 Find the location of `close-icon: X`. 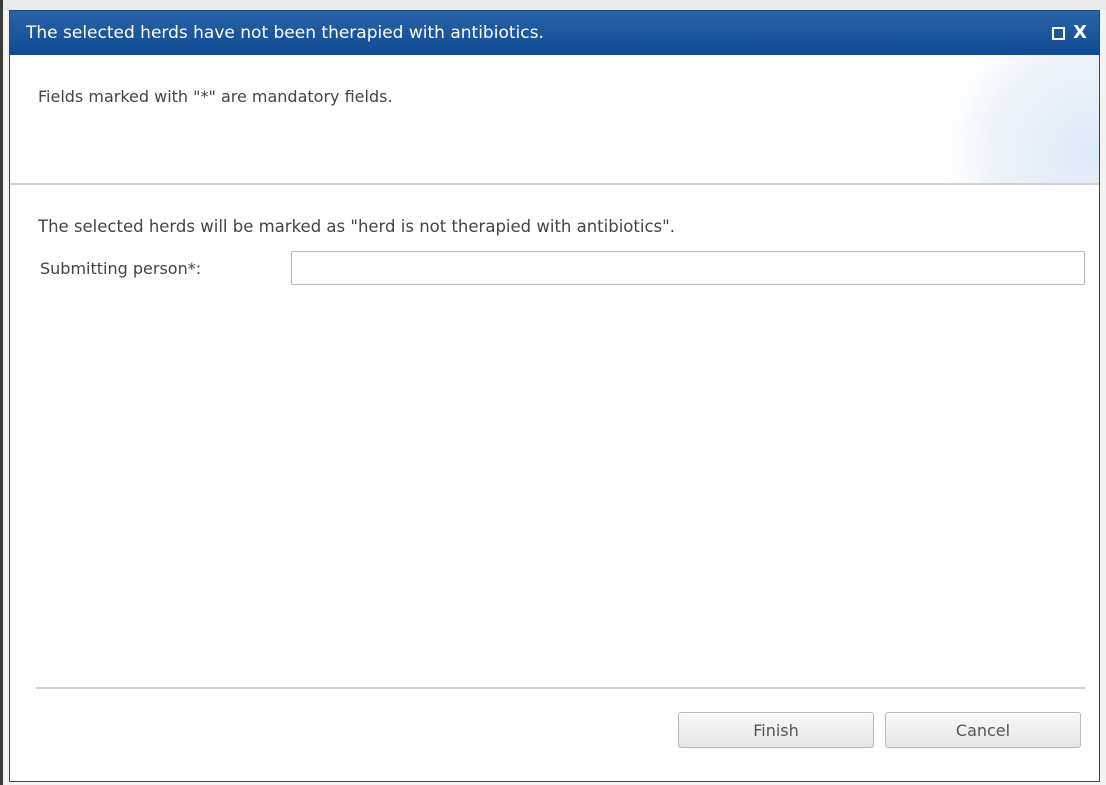

close-icon: X is located at coordinates (1080, 33).